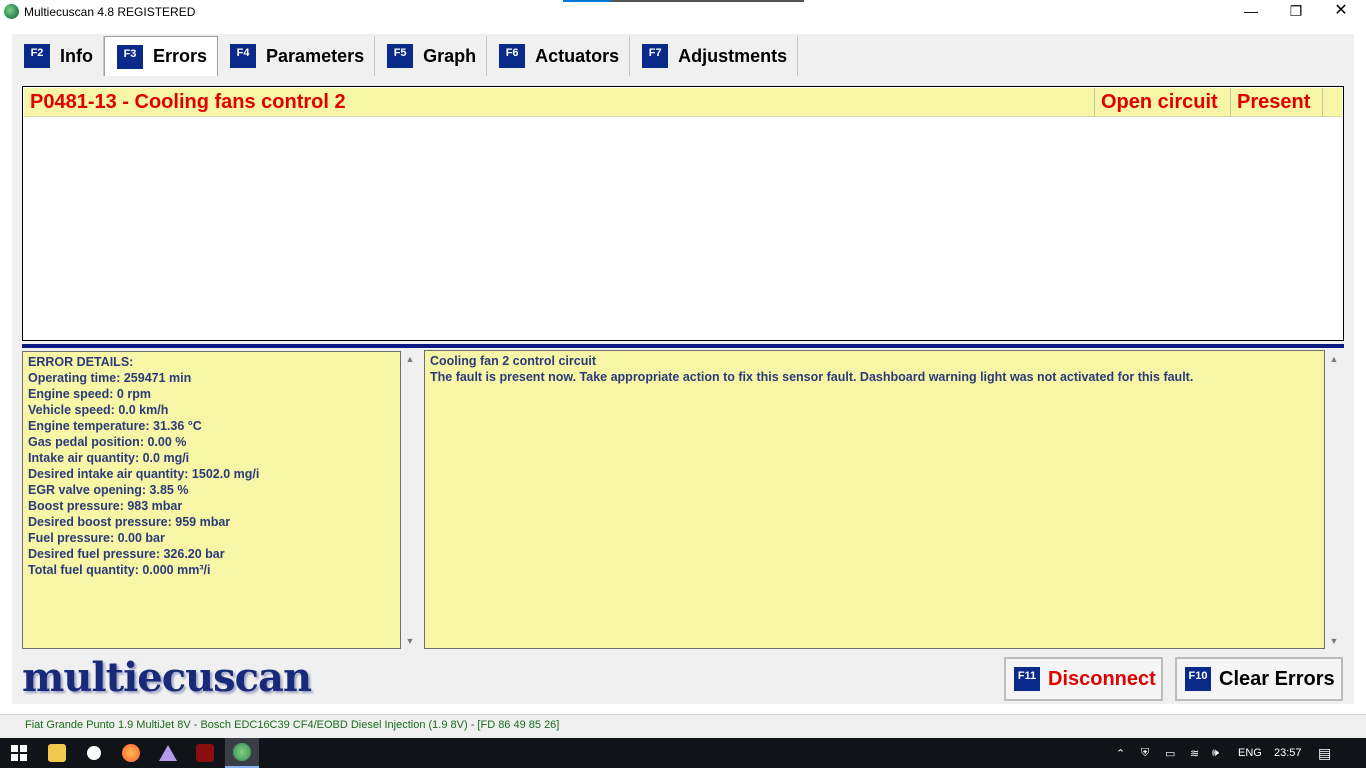  I want to click on volume-icon: 🕪, so click(1215, 753).